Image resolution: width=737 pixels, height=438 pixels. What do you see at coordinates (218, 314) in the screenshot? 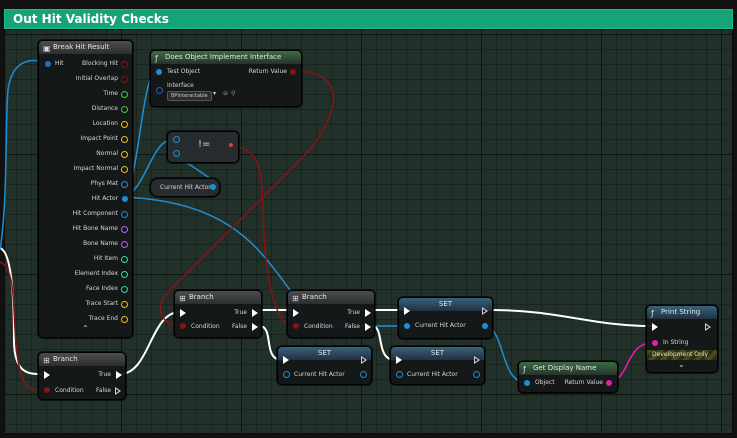
I see `branch-node-middle: ⊞ Branch True Condition False` at bounding box center [218, 314].